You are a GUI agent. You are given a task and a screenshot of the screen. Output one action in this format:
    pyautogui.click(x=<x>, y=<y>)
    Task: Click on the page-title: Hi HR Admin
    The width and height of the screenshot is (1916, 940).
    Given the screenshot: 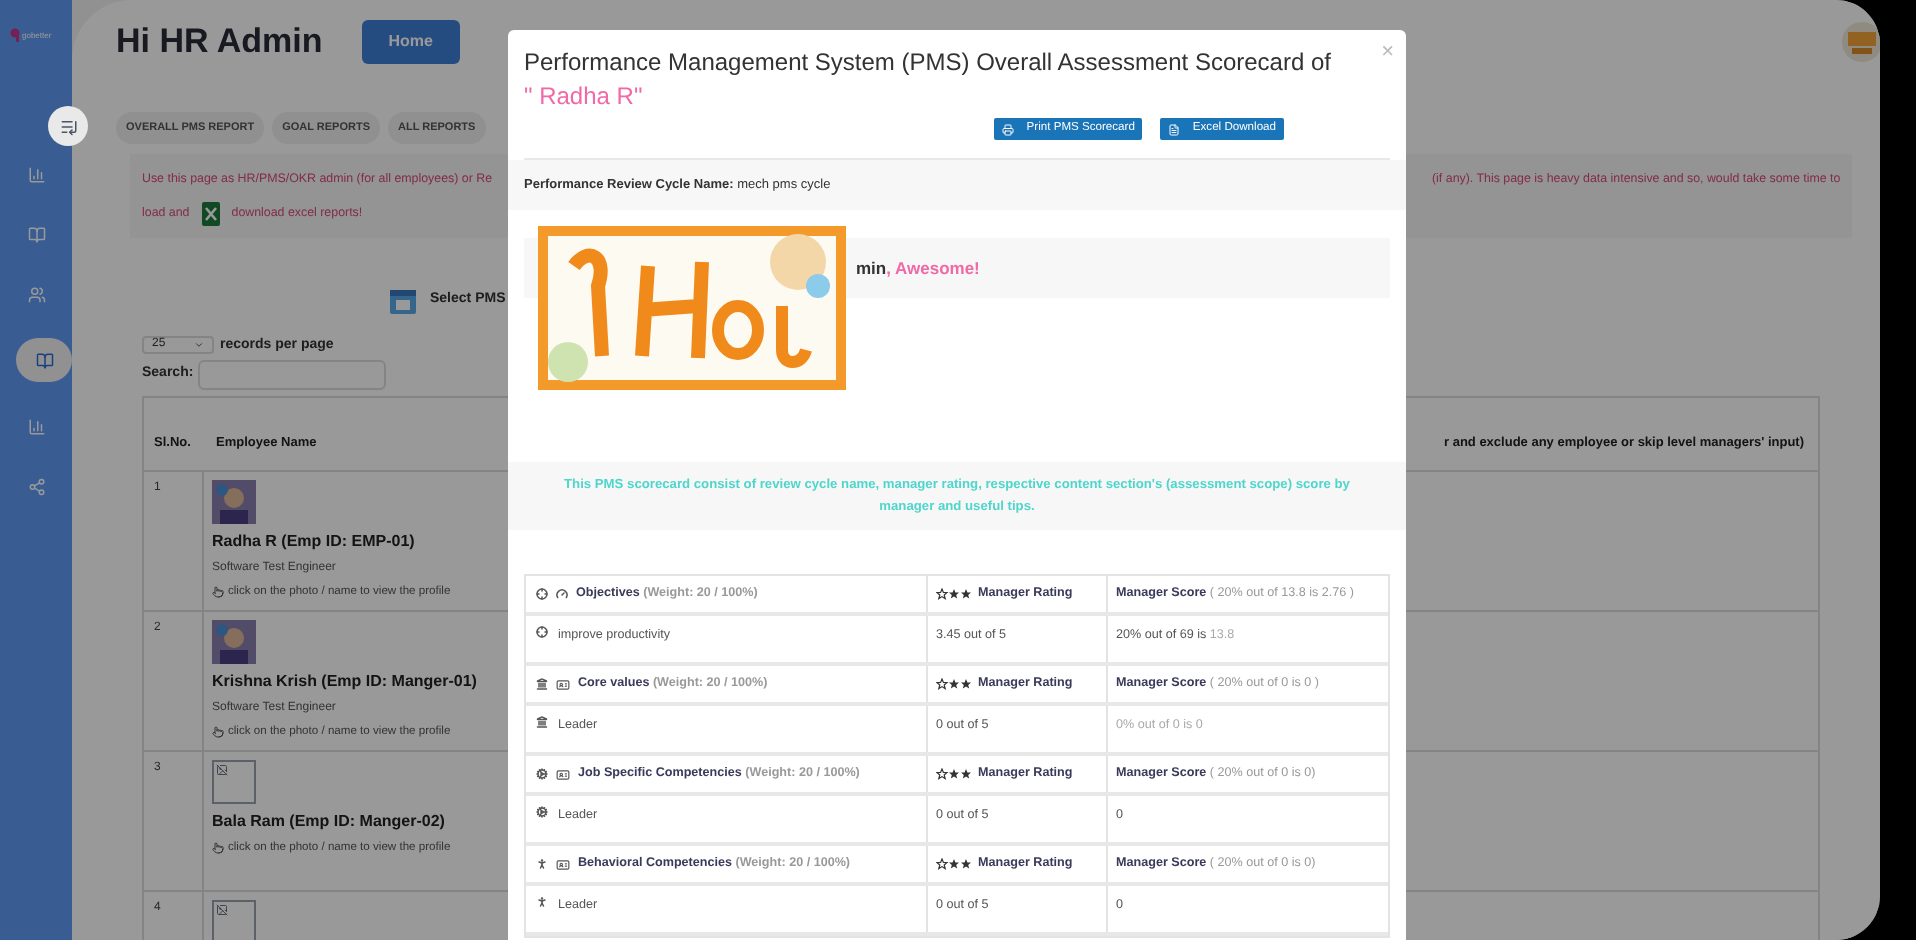 What is the action you would take?
    pyautogui.click(x=219, y=42)
    